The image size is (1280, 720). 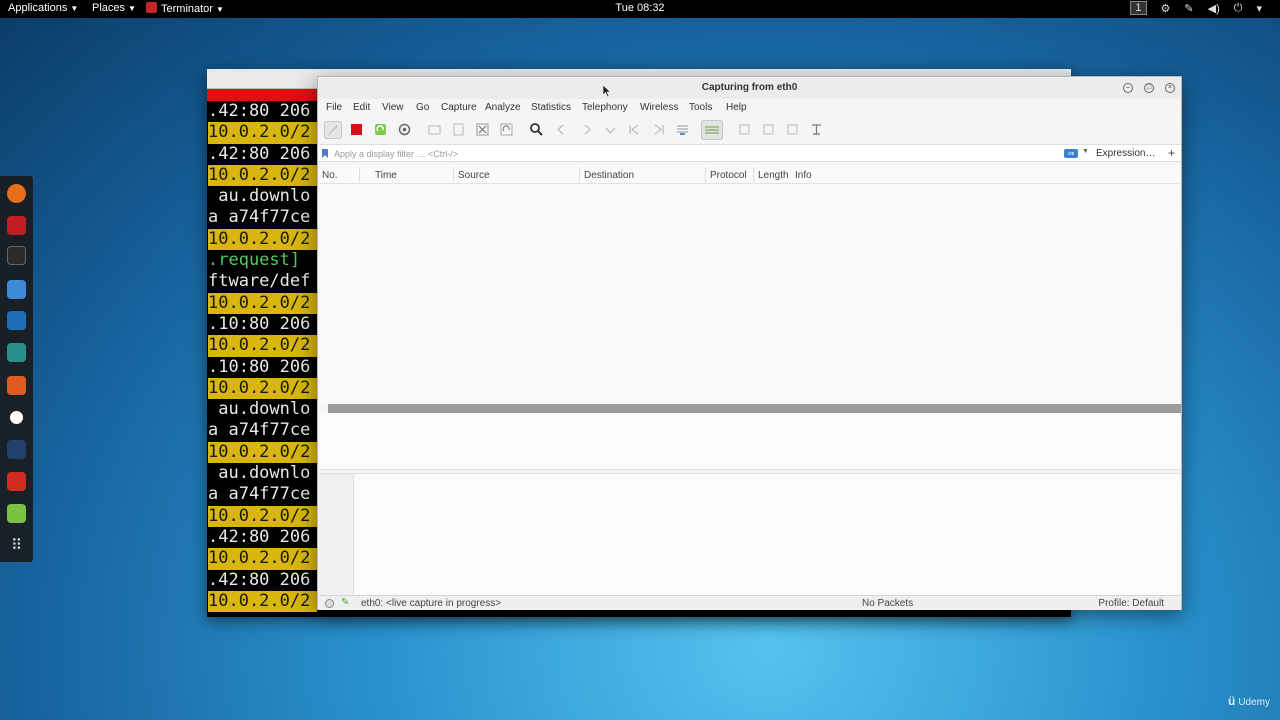 What do you see at coordinates (393, 107) in the screenshot?
I see `menu-view: View` at bounding box center [393, 107].